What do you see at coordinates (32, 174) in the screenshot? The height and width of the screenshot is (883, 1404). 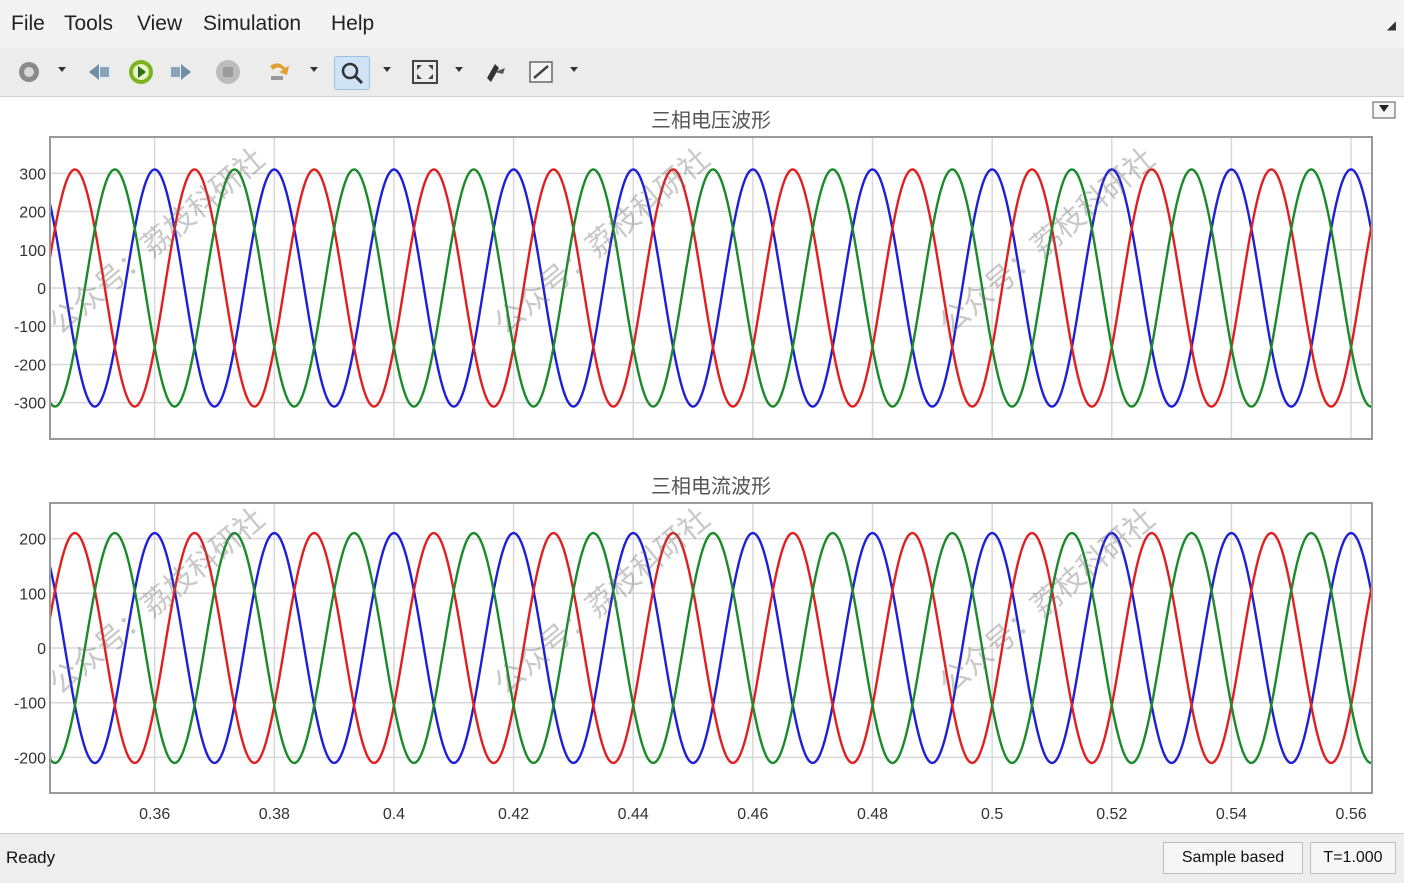 I see `y-tick-label: 300` at bounding box center [32, 174].